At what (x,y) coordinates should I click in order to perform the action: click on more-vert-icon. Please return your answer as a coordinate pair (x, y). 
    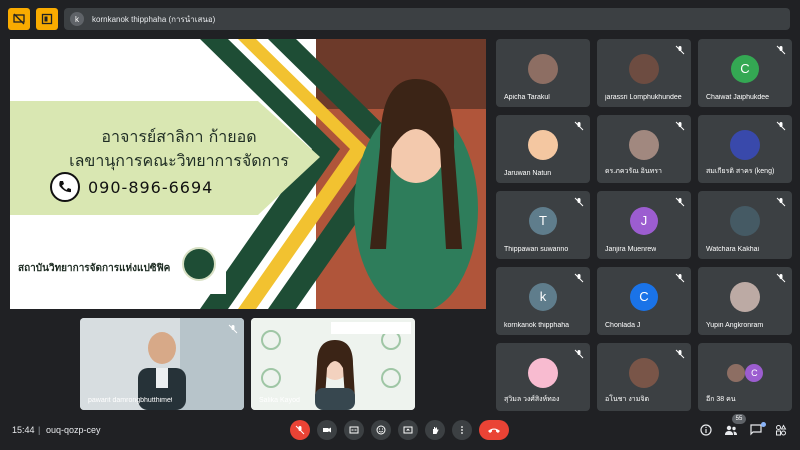
    Looking at the image, I should click on (462, 430).